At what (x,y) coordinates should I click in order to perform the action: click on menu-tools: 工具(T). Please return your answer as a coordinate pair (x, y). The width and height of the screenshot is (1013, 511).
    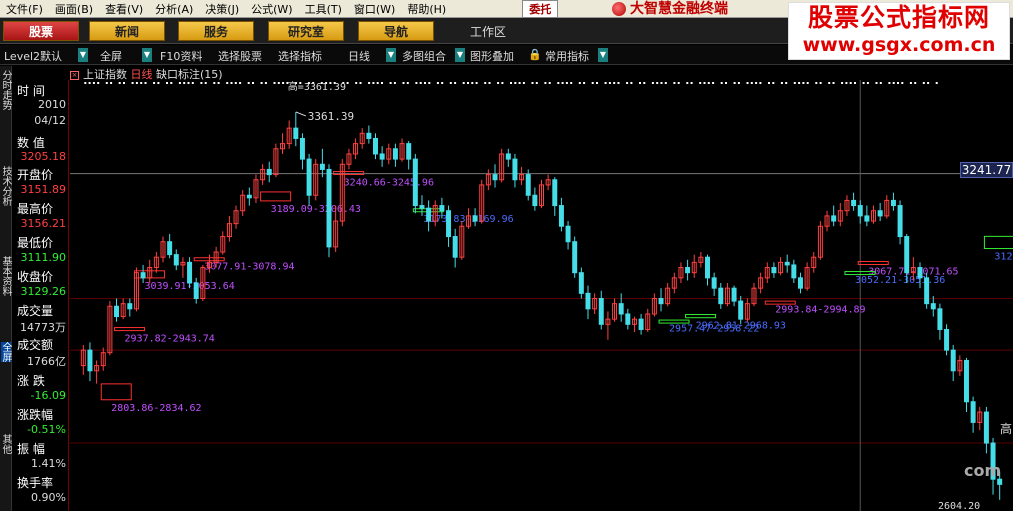
    Looking at the image, I should click on (323, 9).